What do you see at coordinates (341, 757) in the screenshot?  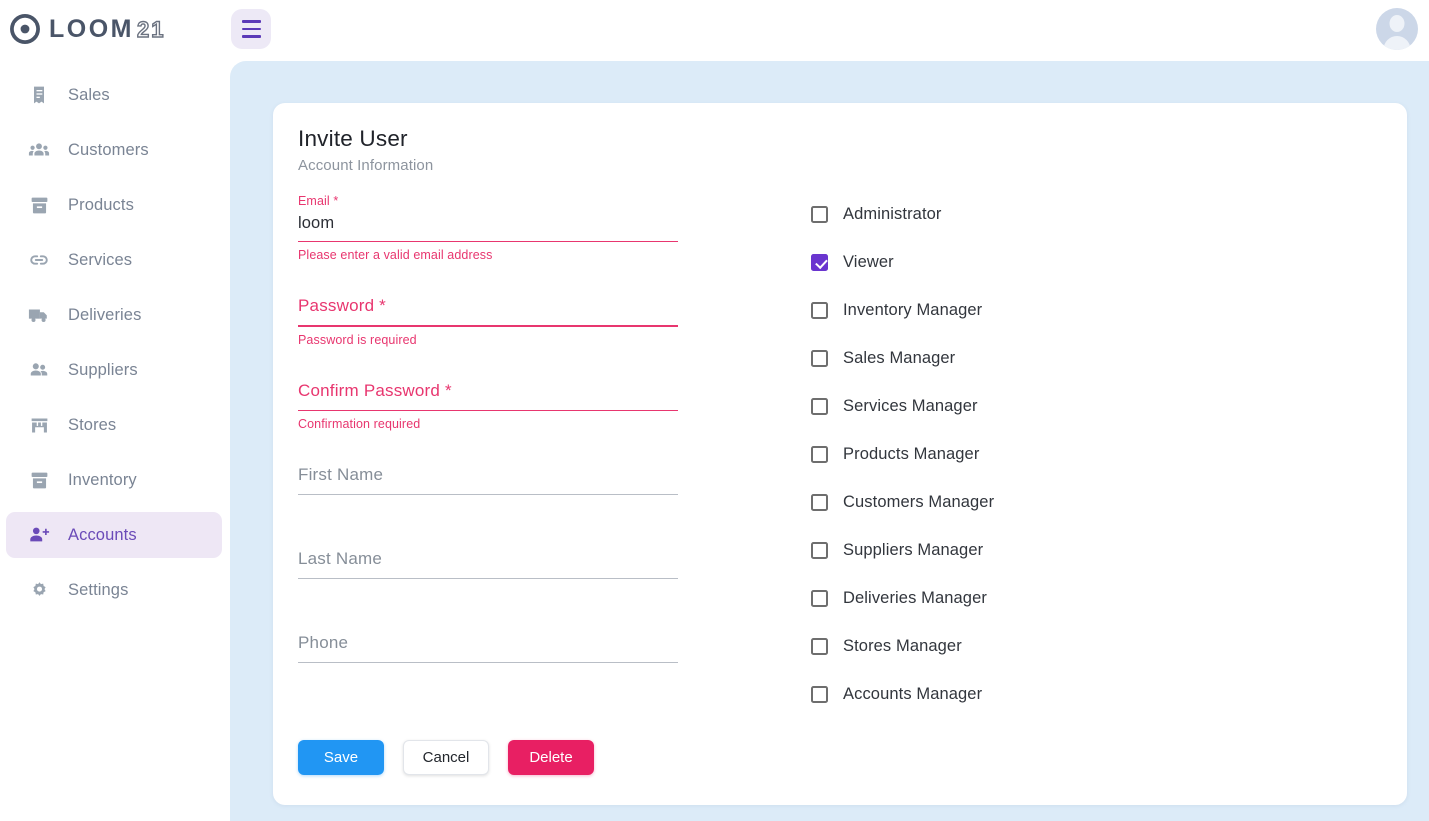 I see `save-button: Save` at bounding box center [341, 757].